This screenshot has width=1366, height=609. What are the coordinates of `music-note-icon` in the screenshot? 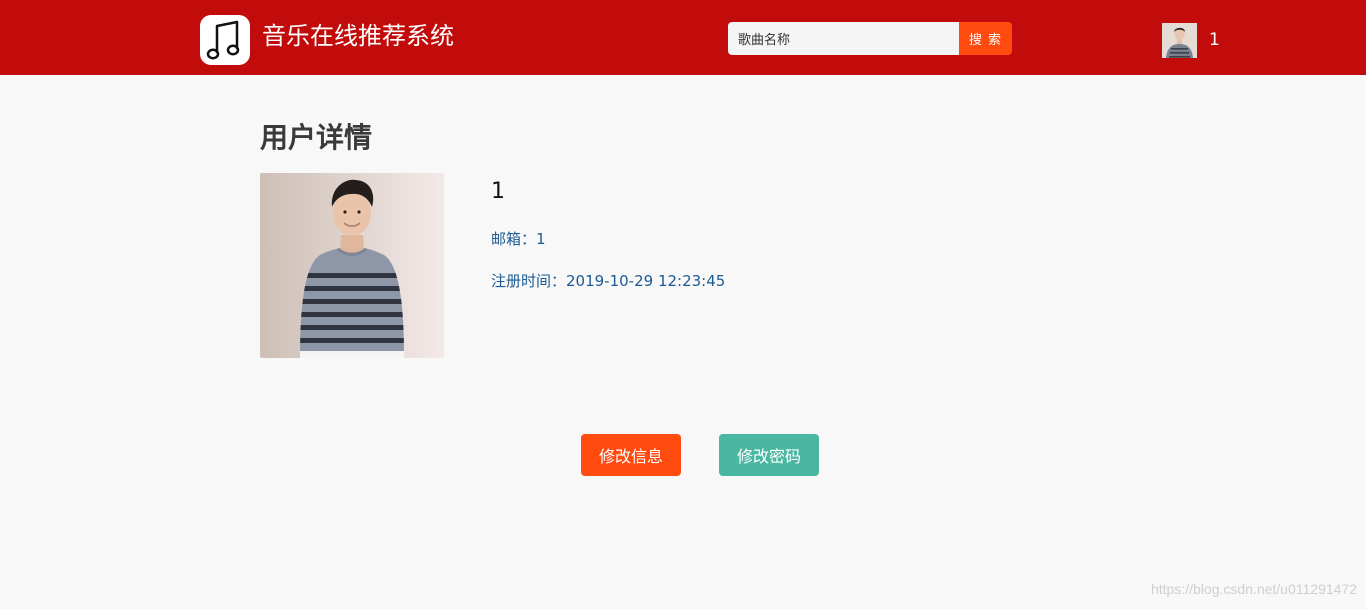 It's located at (223, 40).